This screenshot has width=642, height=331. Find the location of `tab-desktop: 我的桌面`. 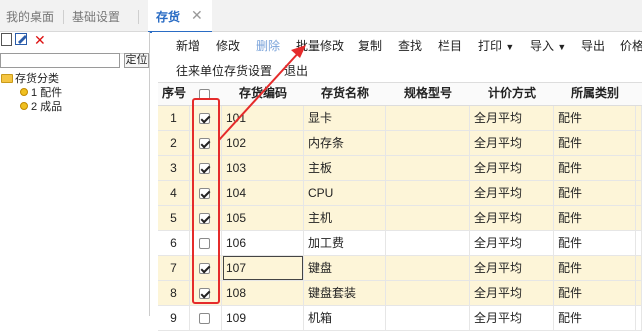

tab-desktop: 我的桌面 is located at coordinates (30, 16).